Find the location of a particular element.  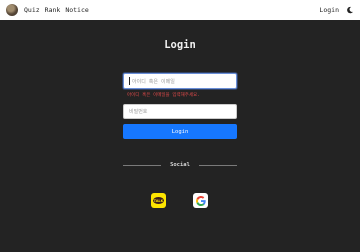

id-error-message: 아이디 혹은 이메일을 입력해주세요. is located at coordinates (163, 95).